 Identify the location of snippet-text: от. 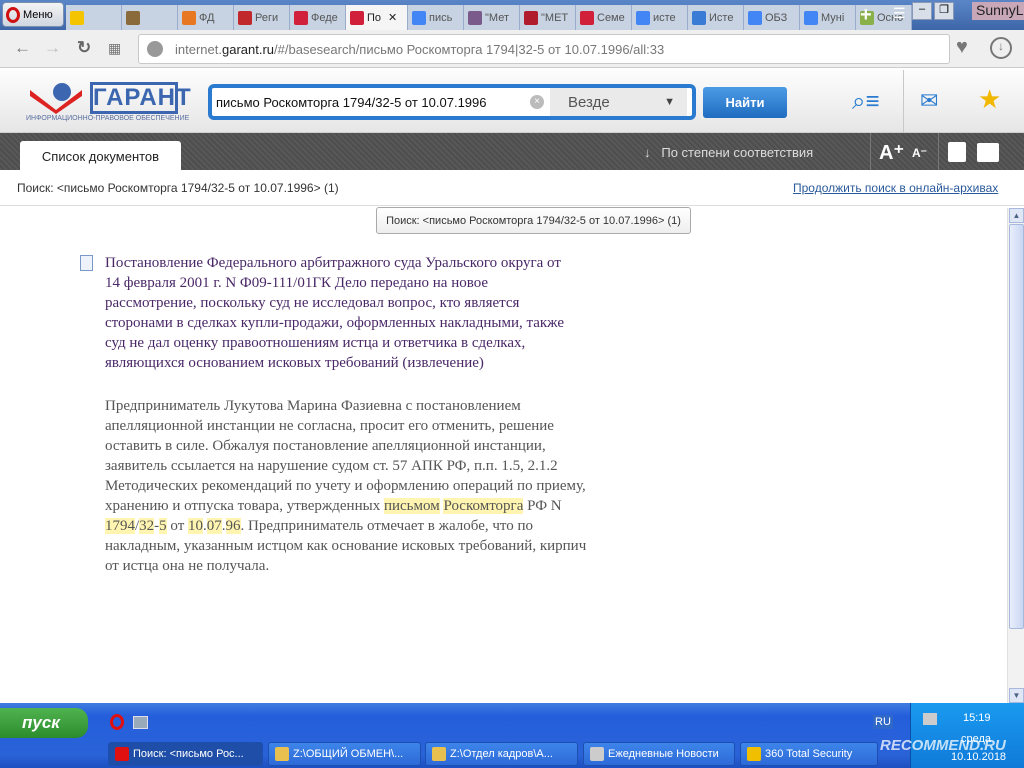
(177, 526).